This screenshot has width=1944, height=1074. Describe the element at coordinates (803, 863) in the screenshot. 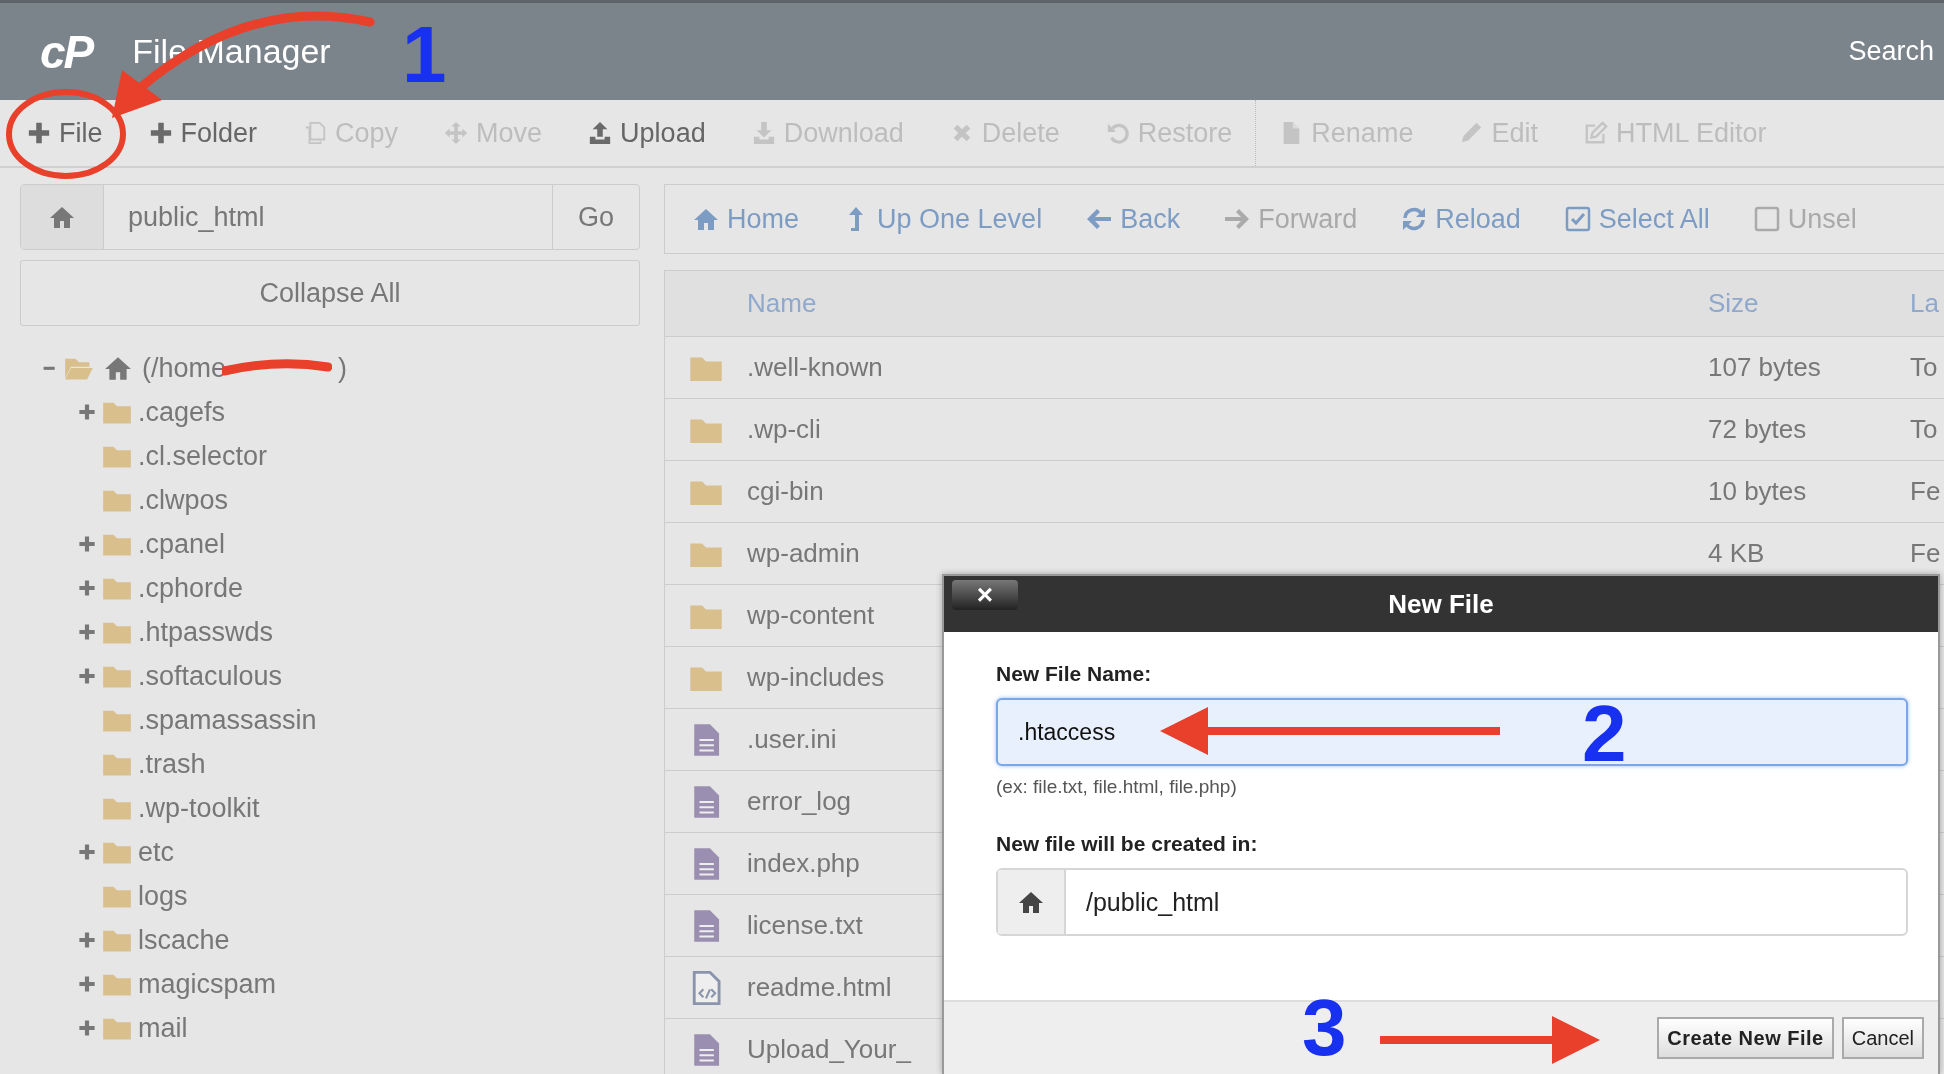

I see `file-name: index.php` at that location.